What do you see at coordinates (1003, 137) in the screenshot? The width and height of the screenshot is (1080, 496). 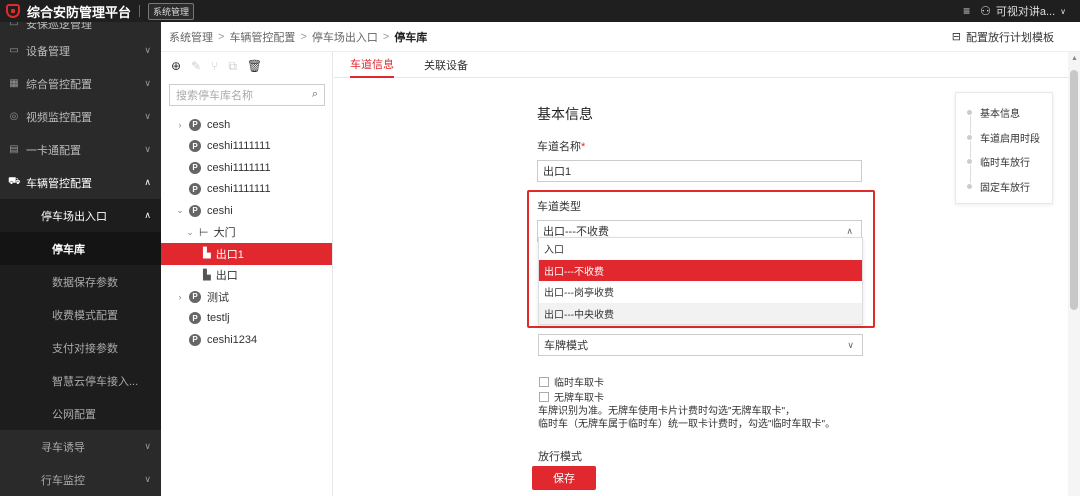 I see `anchor-item: 车道启用时段` at bounding box center [1003, 137].